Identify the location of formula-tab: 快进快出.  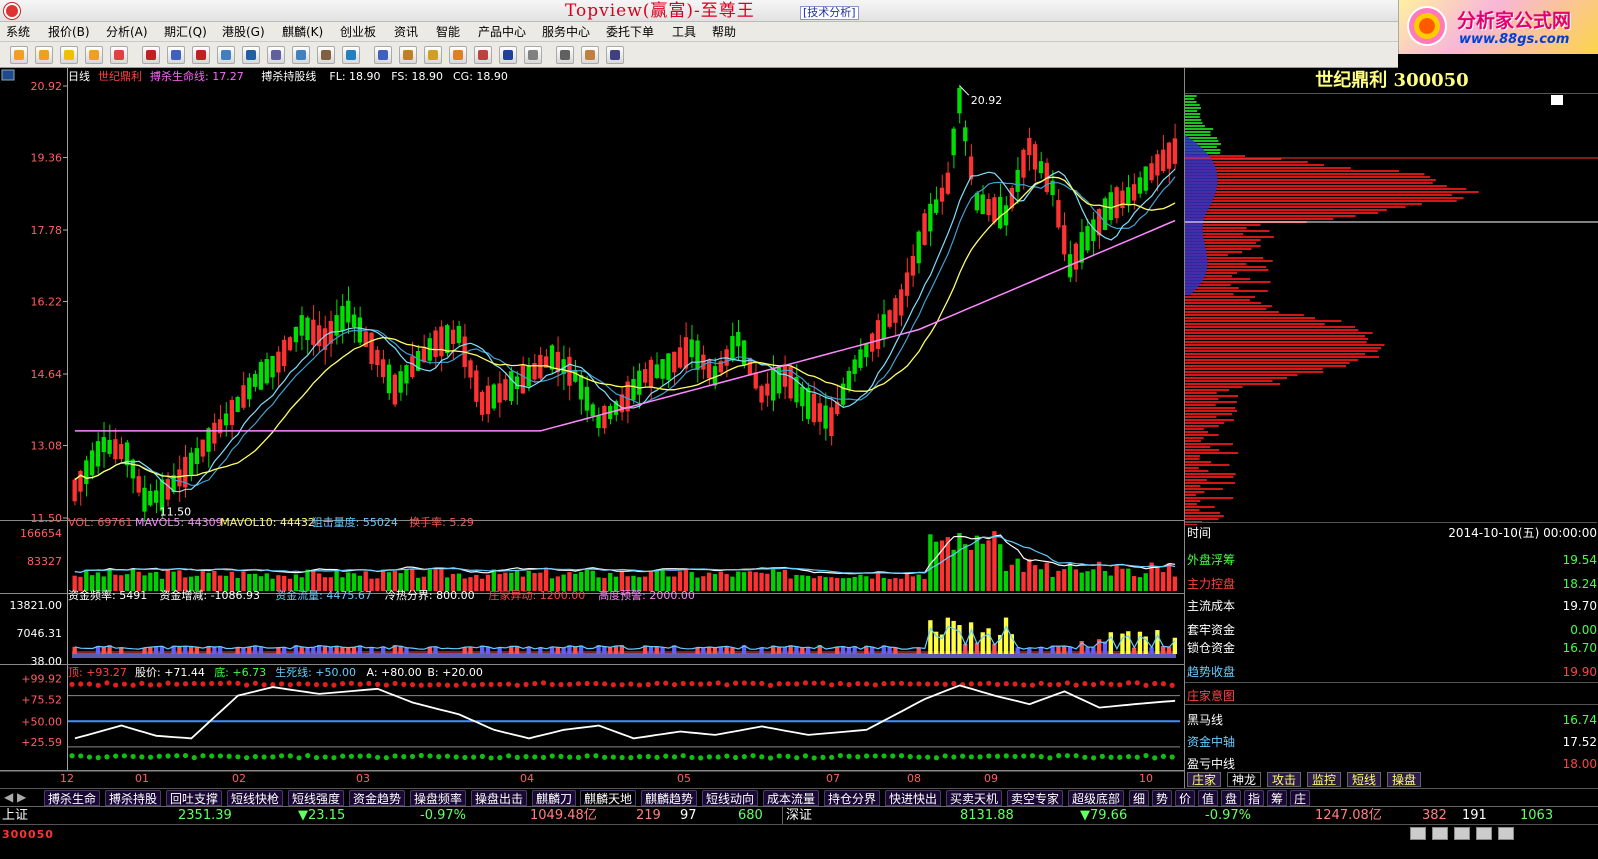
(913, 798).